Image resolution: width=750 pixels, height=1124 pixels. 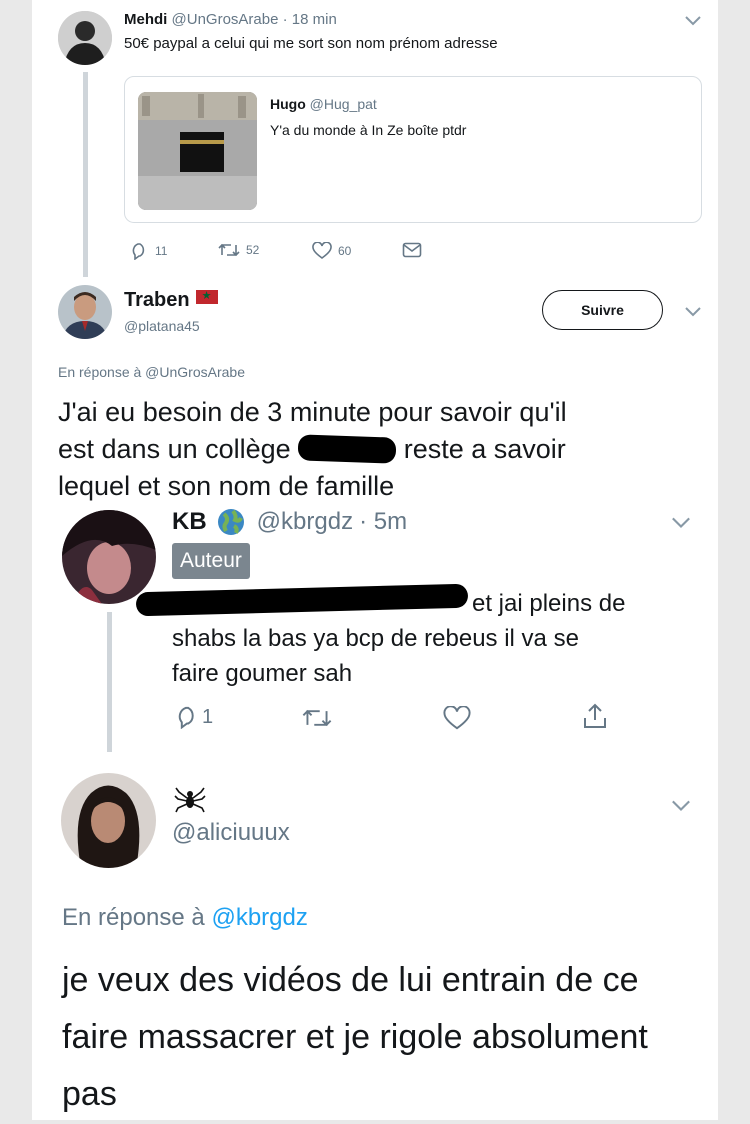 I want to click on author-name: KB, so click(x=189, y=522).